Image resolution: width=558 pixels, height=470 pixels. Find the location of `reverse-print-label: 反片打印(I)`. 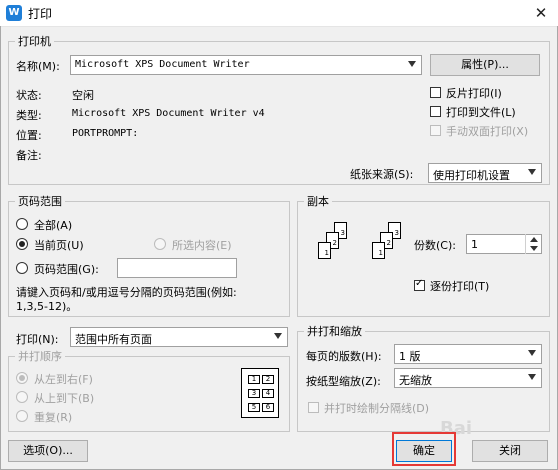

reverse-print-label: 反片打印(I) is located at coordinates (474, 93).